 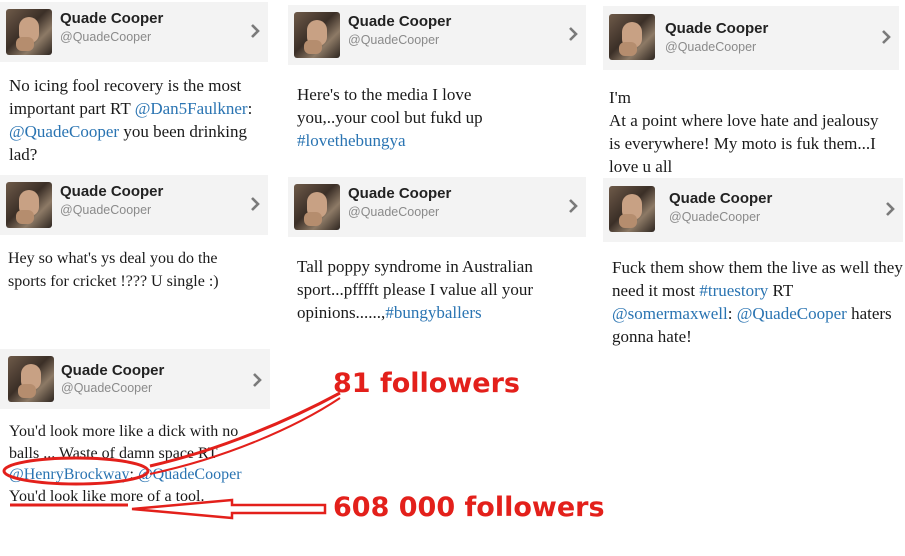 What do you see at coordinates (469, 507) in the screenshot?
I see `follower-count-bottom: 608 000 followers` at bounding box center [469, 507].